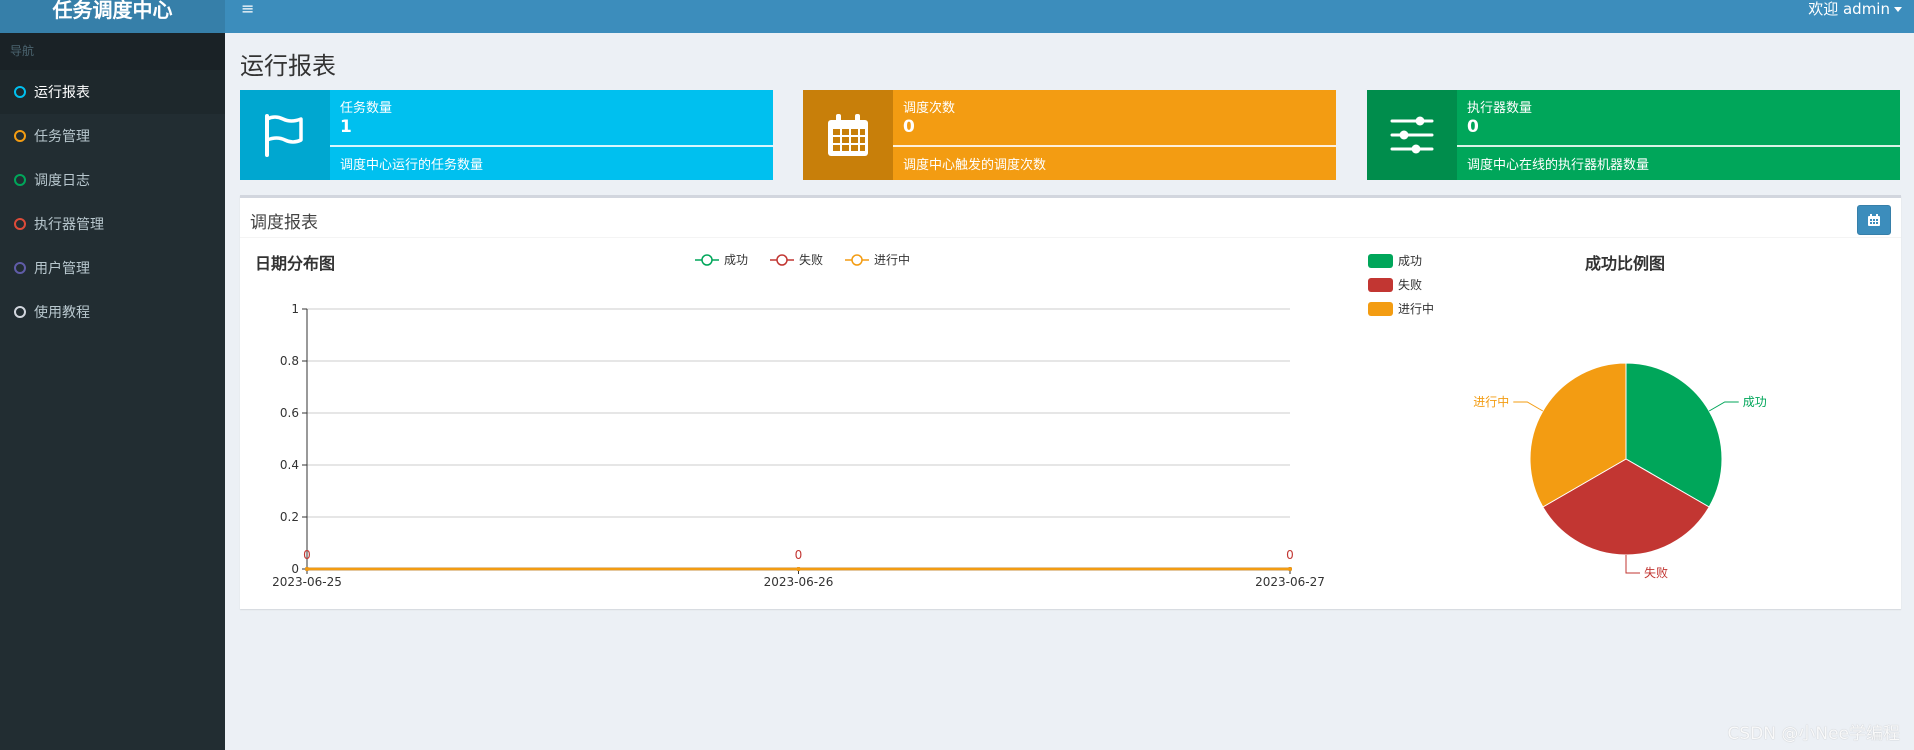 Image resolution: width=1914 pixels, height=750 pixels. Describe the element at coordinates (1625, 263) in the screenshot. I see `pie-chart-title: 成功比例图` at that location.